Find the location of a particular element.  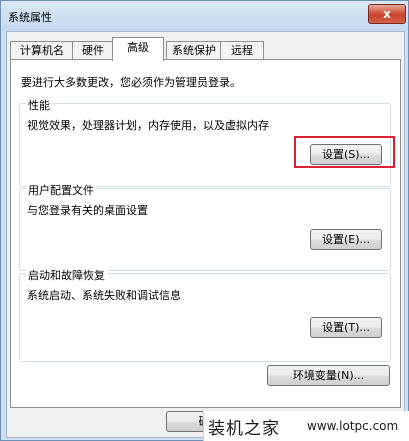

close-icon: x is located at coordinates (387, 14).